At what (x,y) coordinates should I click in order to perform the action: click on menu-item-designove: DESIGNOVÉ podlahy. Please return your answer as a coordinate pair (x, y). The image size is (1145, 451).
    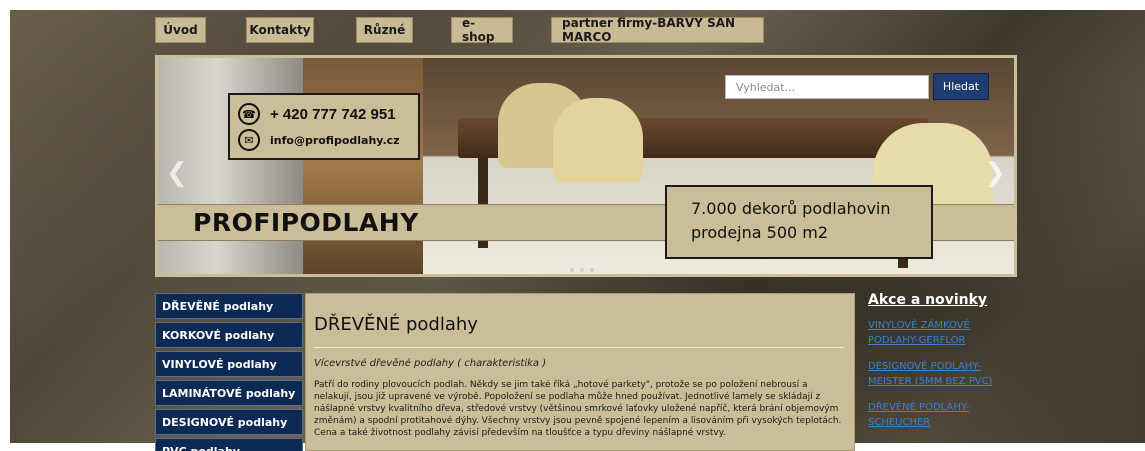
    Looking at the image, I should click on (229, 422).